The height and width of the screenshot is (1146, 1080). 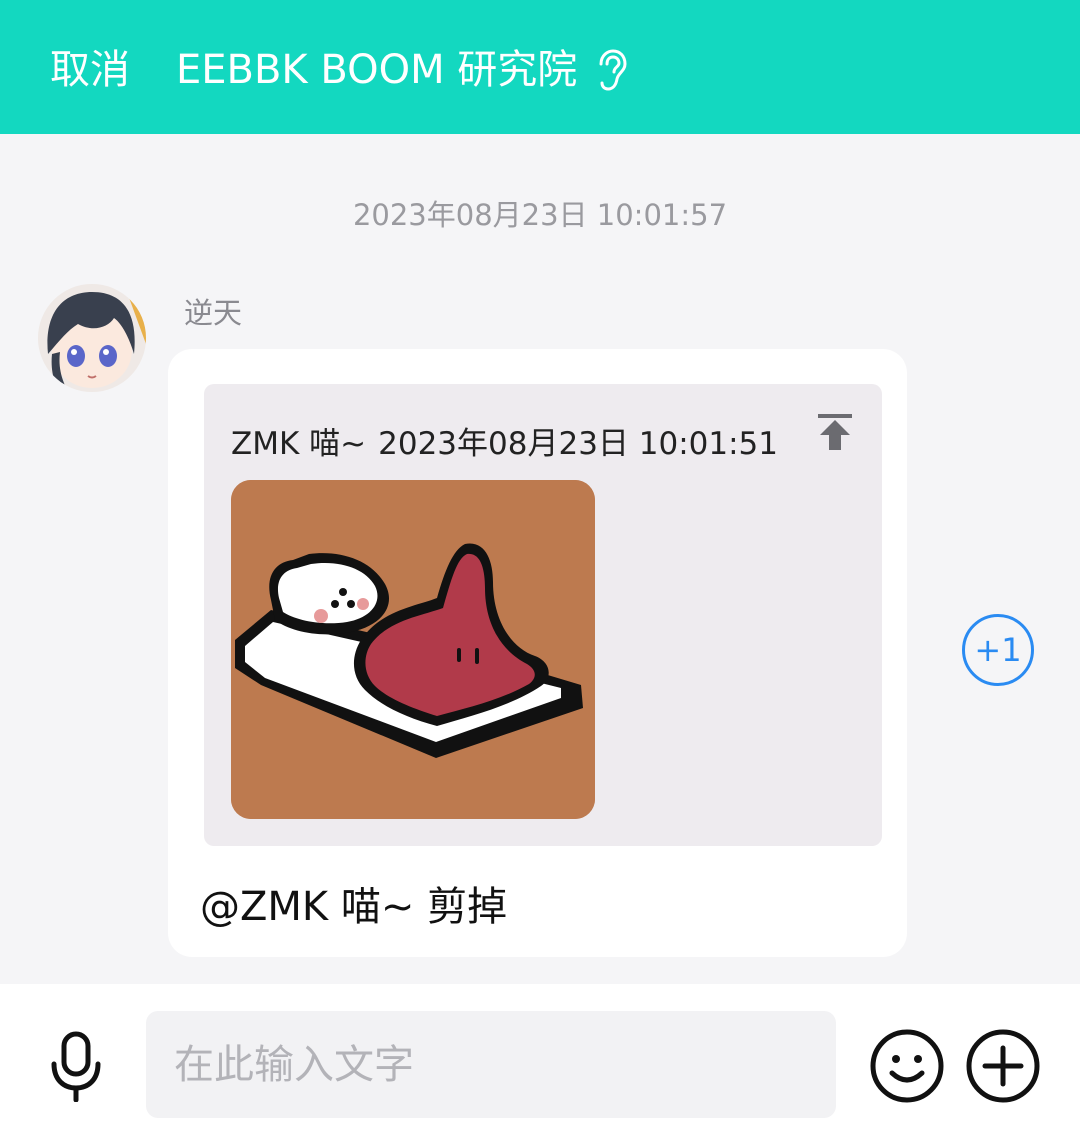 I want to click on quote-time: 2023年08月23日 10:01:51, so click(x=578, y=444).